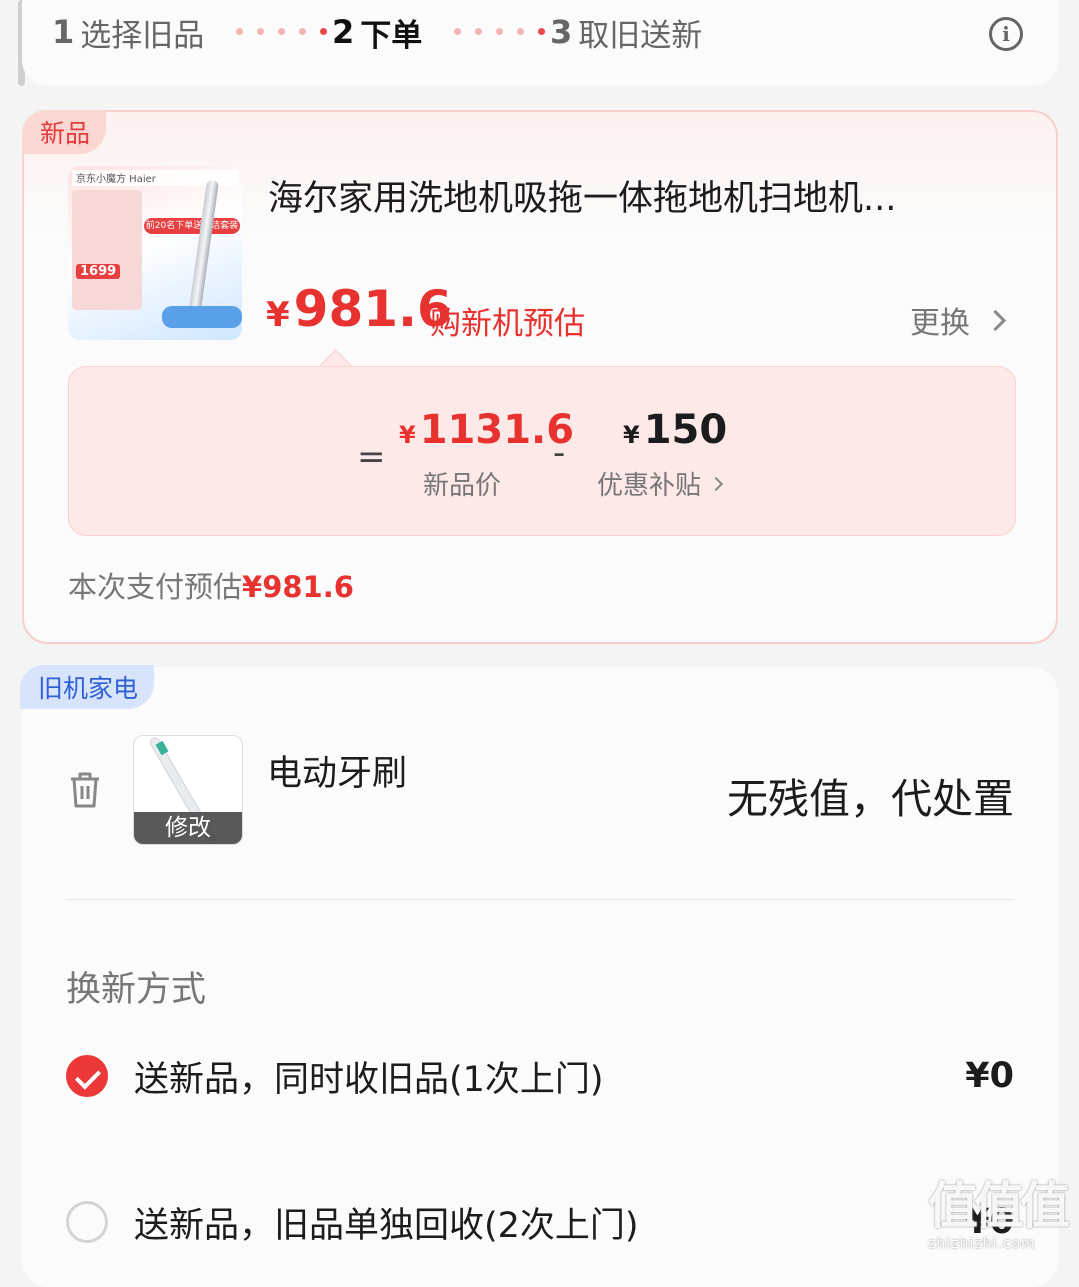 The image size is (1079, 1287). What do you see at coordinates (98, 271) in the screenshot?
I see `product-image-price: 1699` at bounding box center [98, 271].